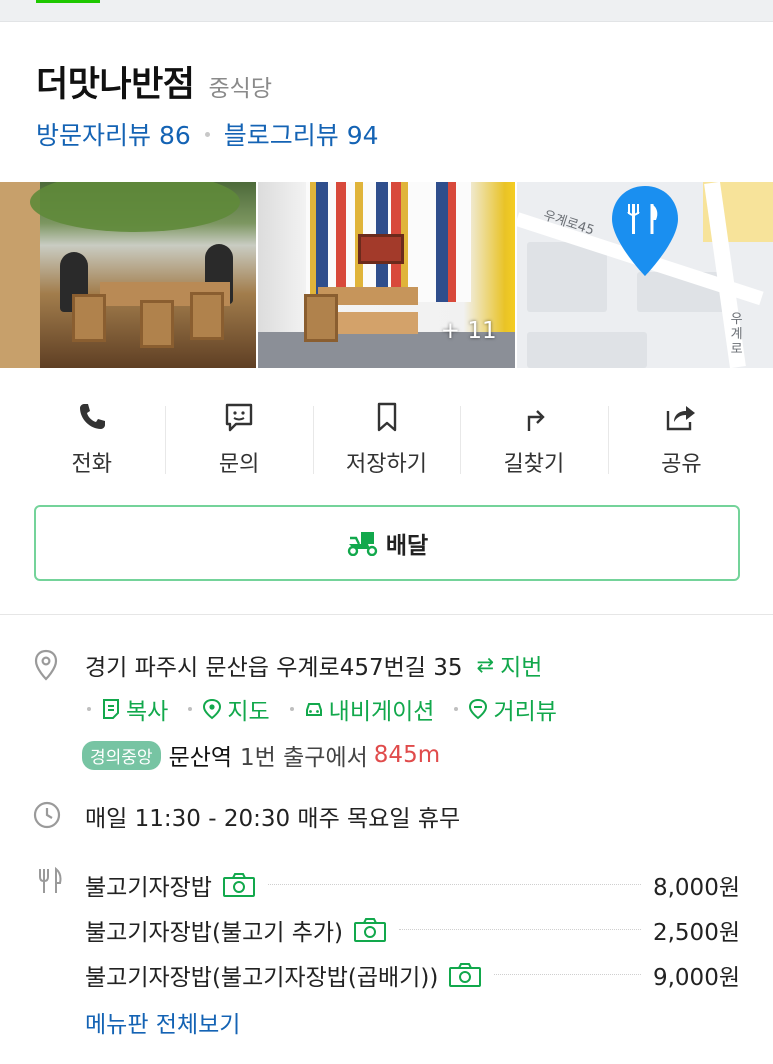  I want to click on subway-line-badge: 경의중앙, so click(121, 755).